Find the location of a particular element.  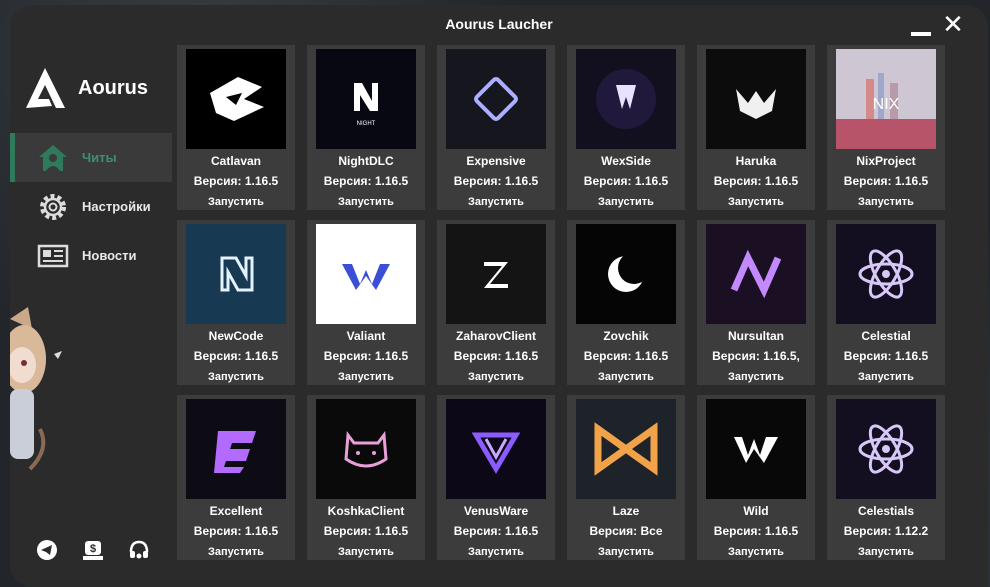

wexside-logo is located at coordinates (626, 99).